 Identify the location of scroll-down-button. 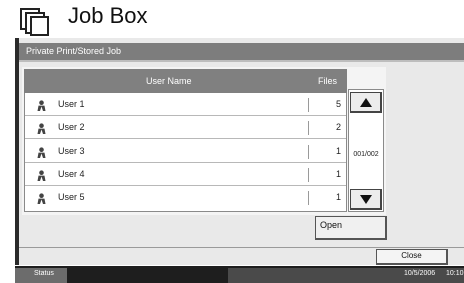
(366, 199).